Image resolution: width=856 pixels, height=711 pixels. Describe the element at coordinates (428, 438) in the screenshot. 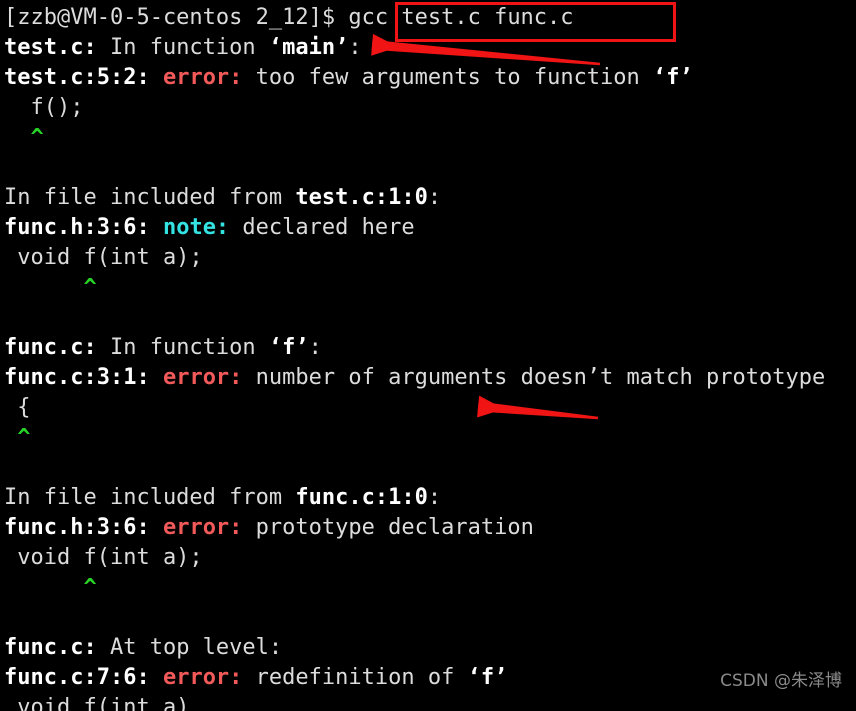

I see `line-caret-3: ^` at that location.